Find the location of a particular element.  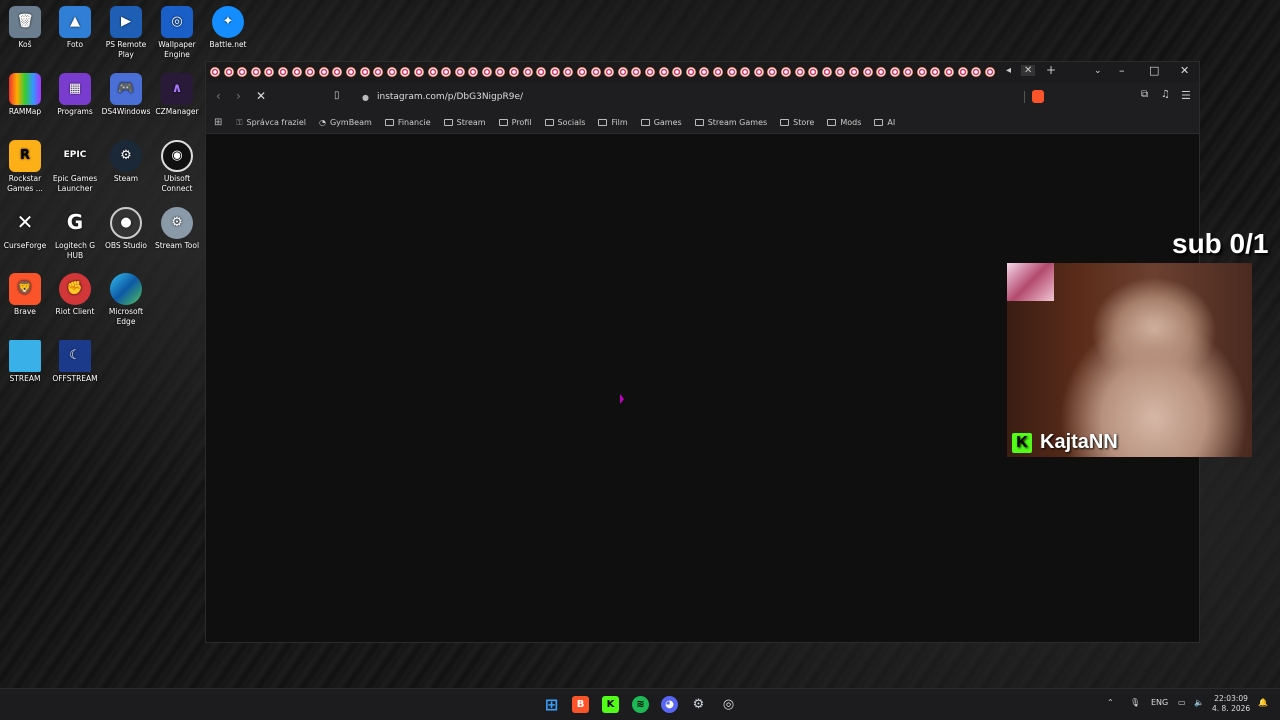

desktop-icon-offstream: ☾ OFFSTREAM is located at coordinates (75, 362).